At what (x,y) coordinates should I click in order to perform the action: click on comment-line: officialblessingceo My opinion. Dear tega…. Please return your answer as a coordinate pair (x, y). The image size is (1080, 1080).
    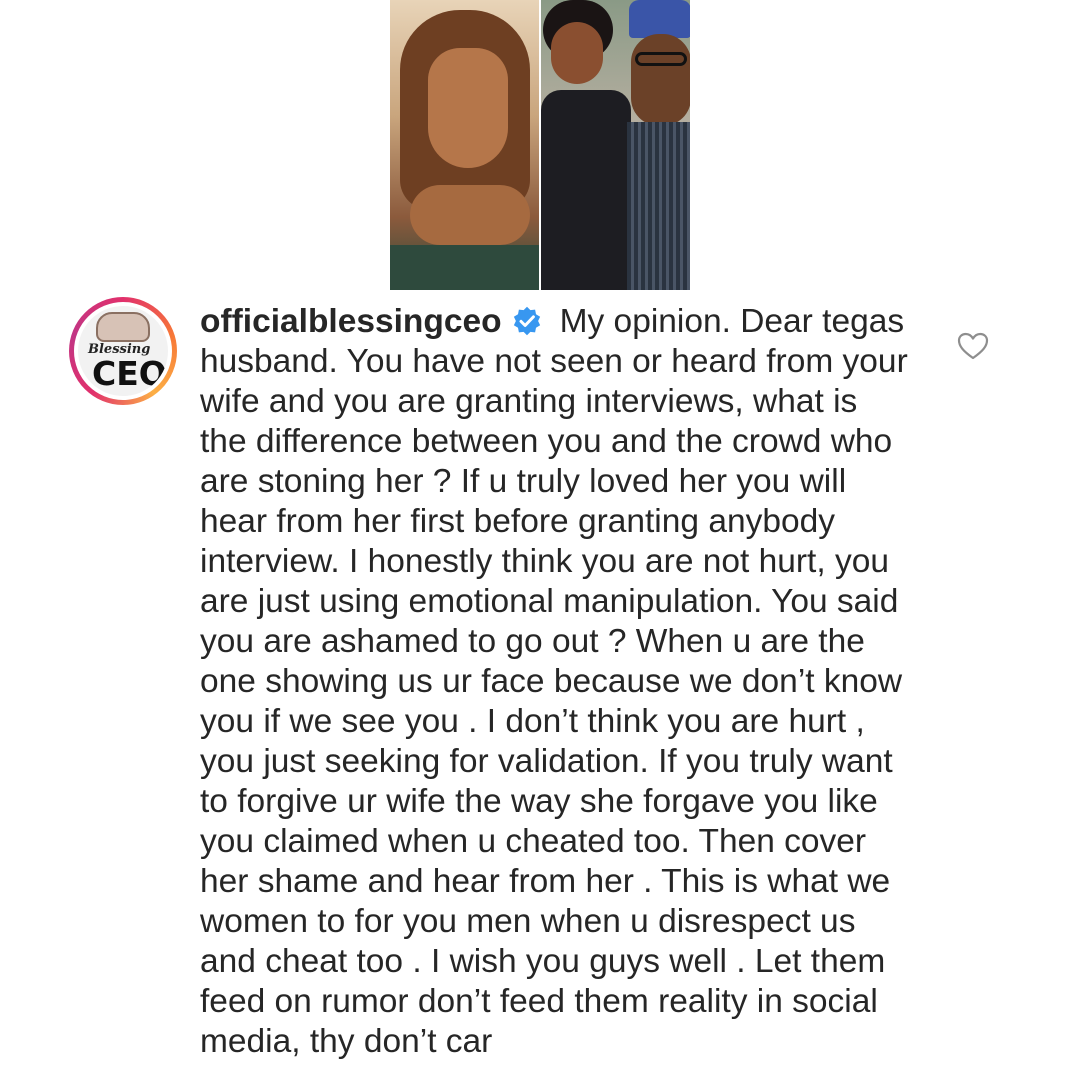
    Looking at the image, I should click on (570, 322).